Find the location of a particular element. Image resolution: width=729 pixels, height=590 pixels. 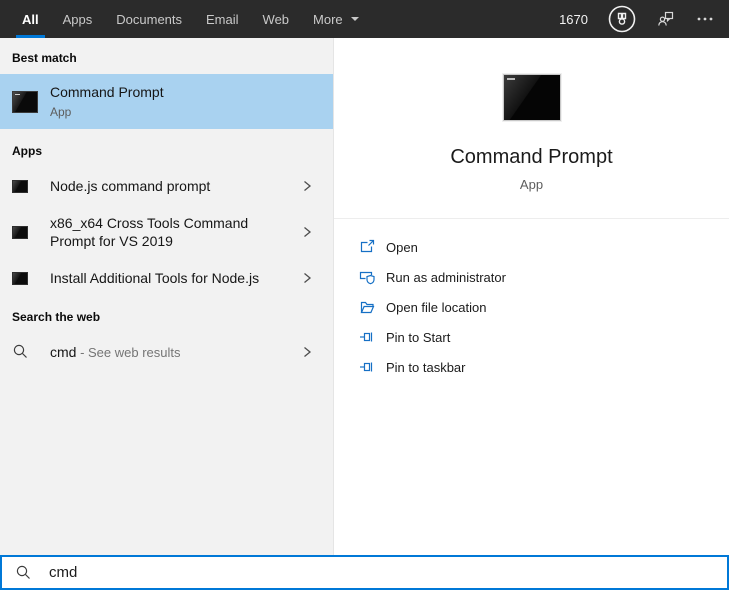

tab-apps: Apps is located at coordinates (78, 19).